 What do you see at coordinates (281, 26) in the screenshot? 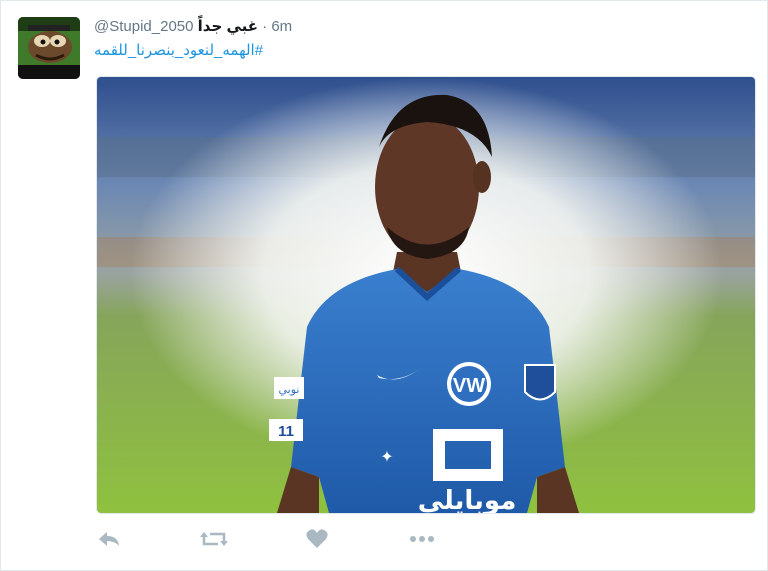
I see `tweet-timestamp: 6m` at bounding box center [281, 26].